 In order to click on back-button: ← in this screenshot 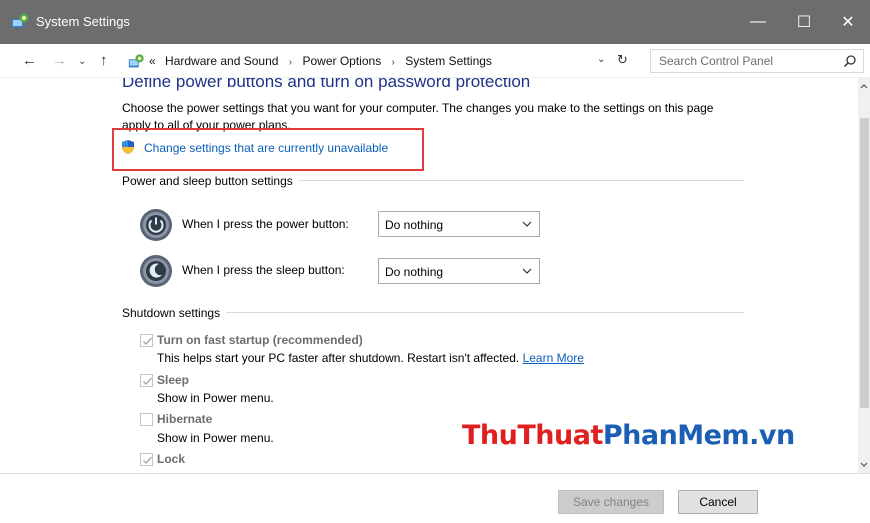, I will do `click(29, 60)`.